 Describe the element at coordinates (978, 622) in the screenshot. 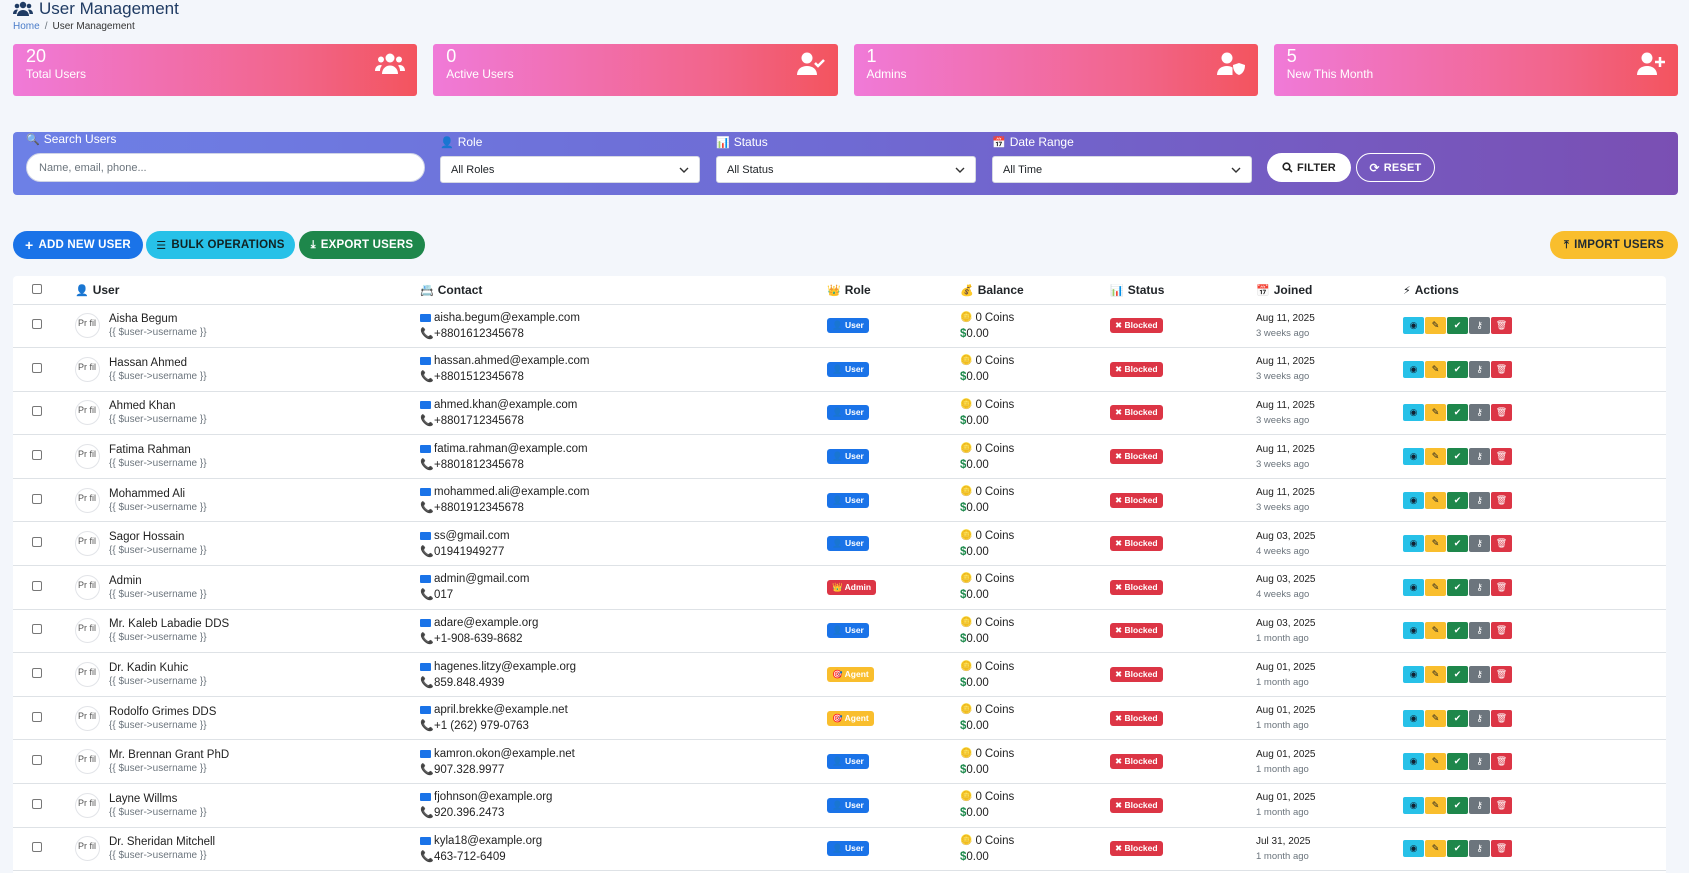

I see `coin-amount: 0` at that location.